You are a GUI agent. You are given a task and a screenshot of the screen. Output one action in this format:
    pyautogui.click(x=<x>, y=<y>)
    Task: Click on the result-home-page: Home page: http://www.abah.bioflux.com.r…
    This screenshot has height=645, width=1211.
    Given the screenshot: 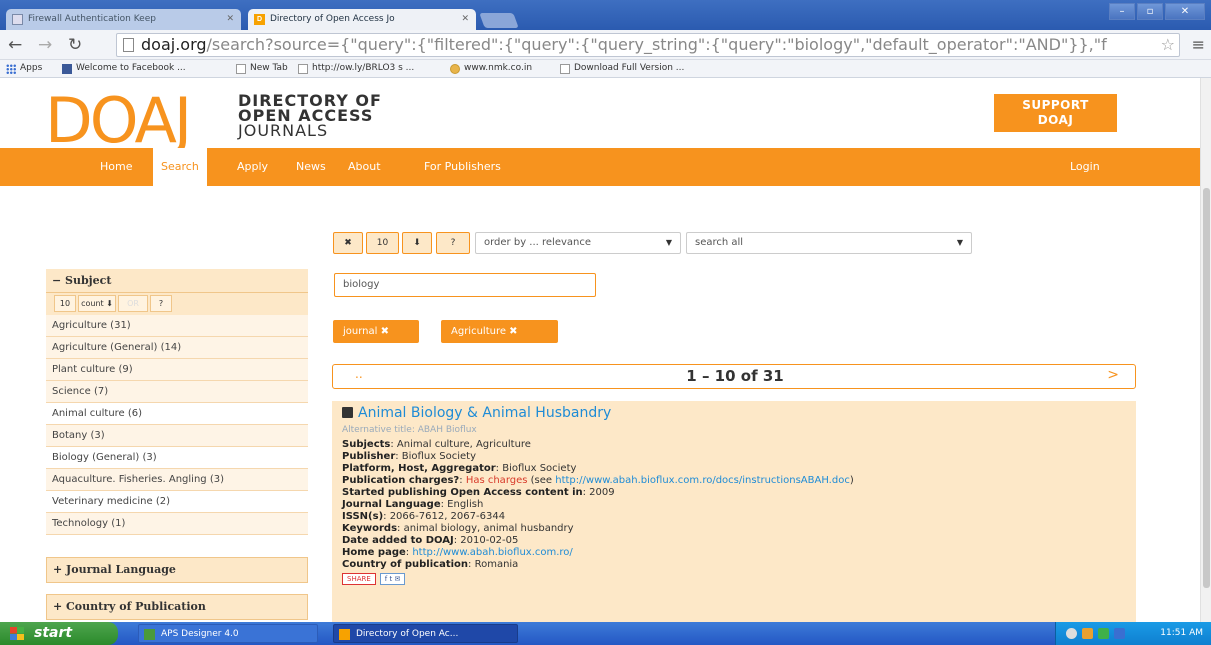 What is the action you would take?
    pyautogui.click(x=457, y=552)
    